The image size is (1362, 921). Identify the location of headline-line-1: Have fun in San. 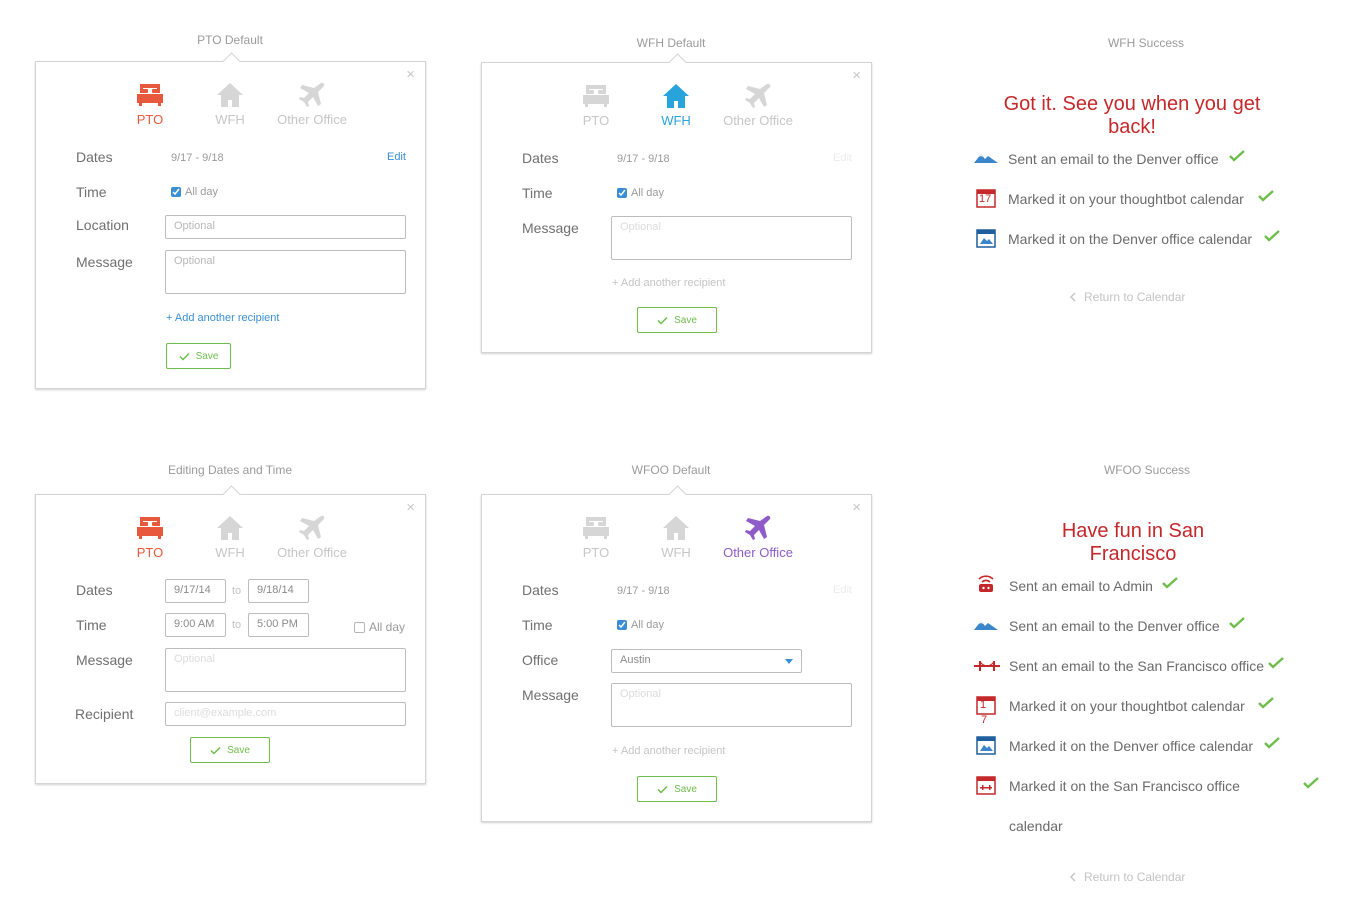
(1133, 531).